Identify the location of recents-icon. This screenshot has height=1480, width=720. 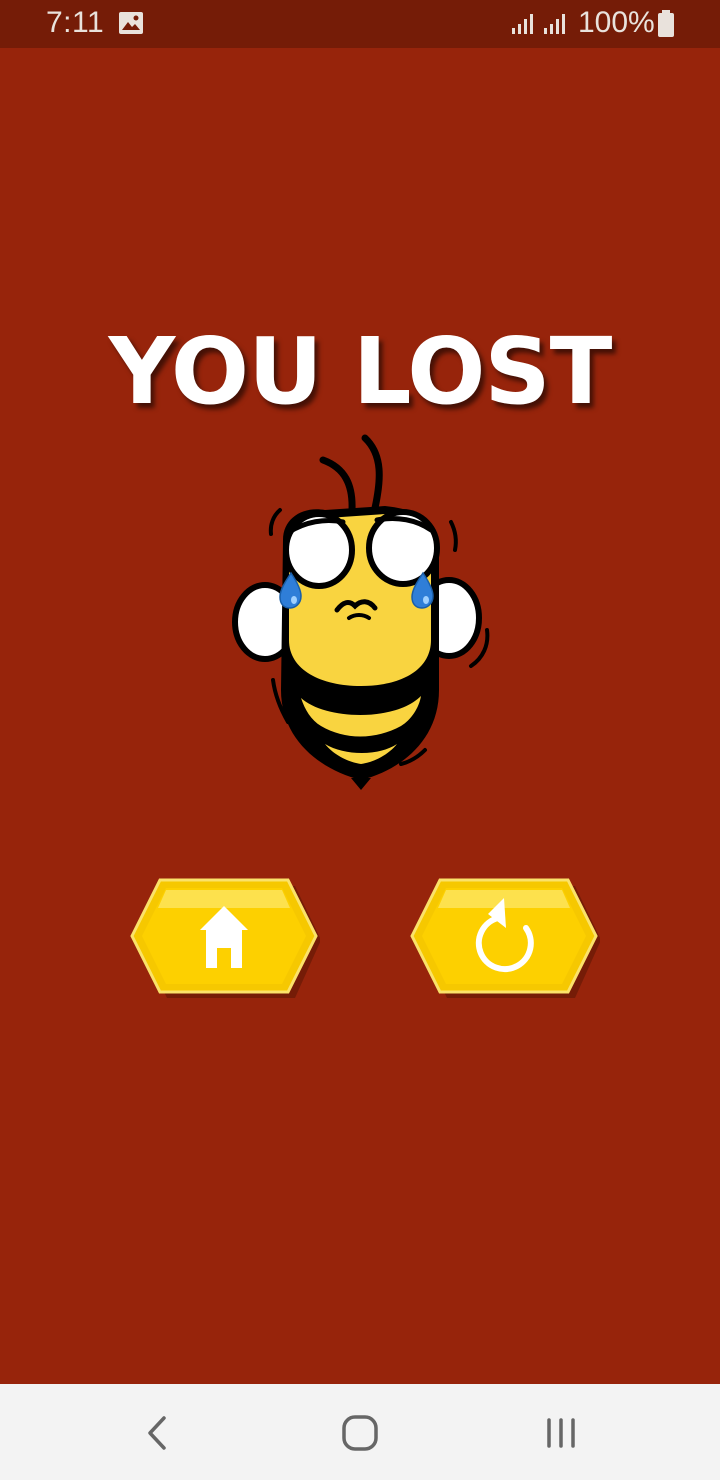
(561, 1433).